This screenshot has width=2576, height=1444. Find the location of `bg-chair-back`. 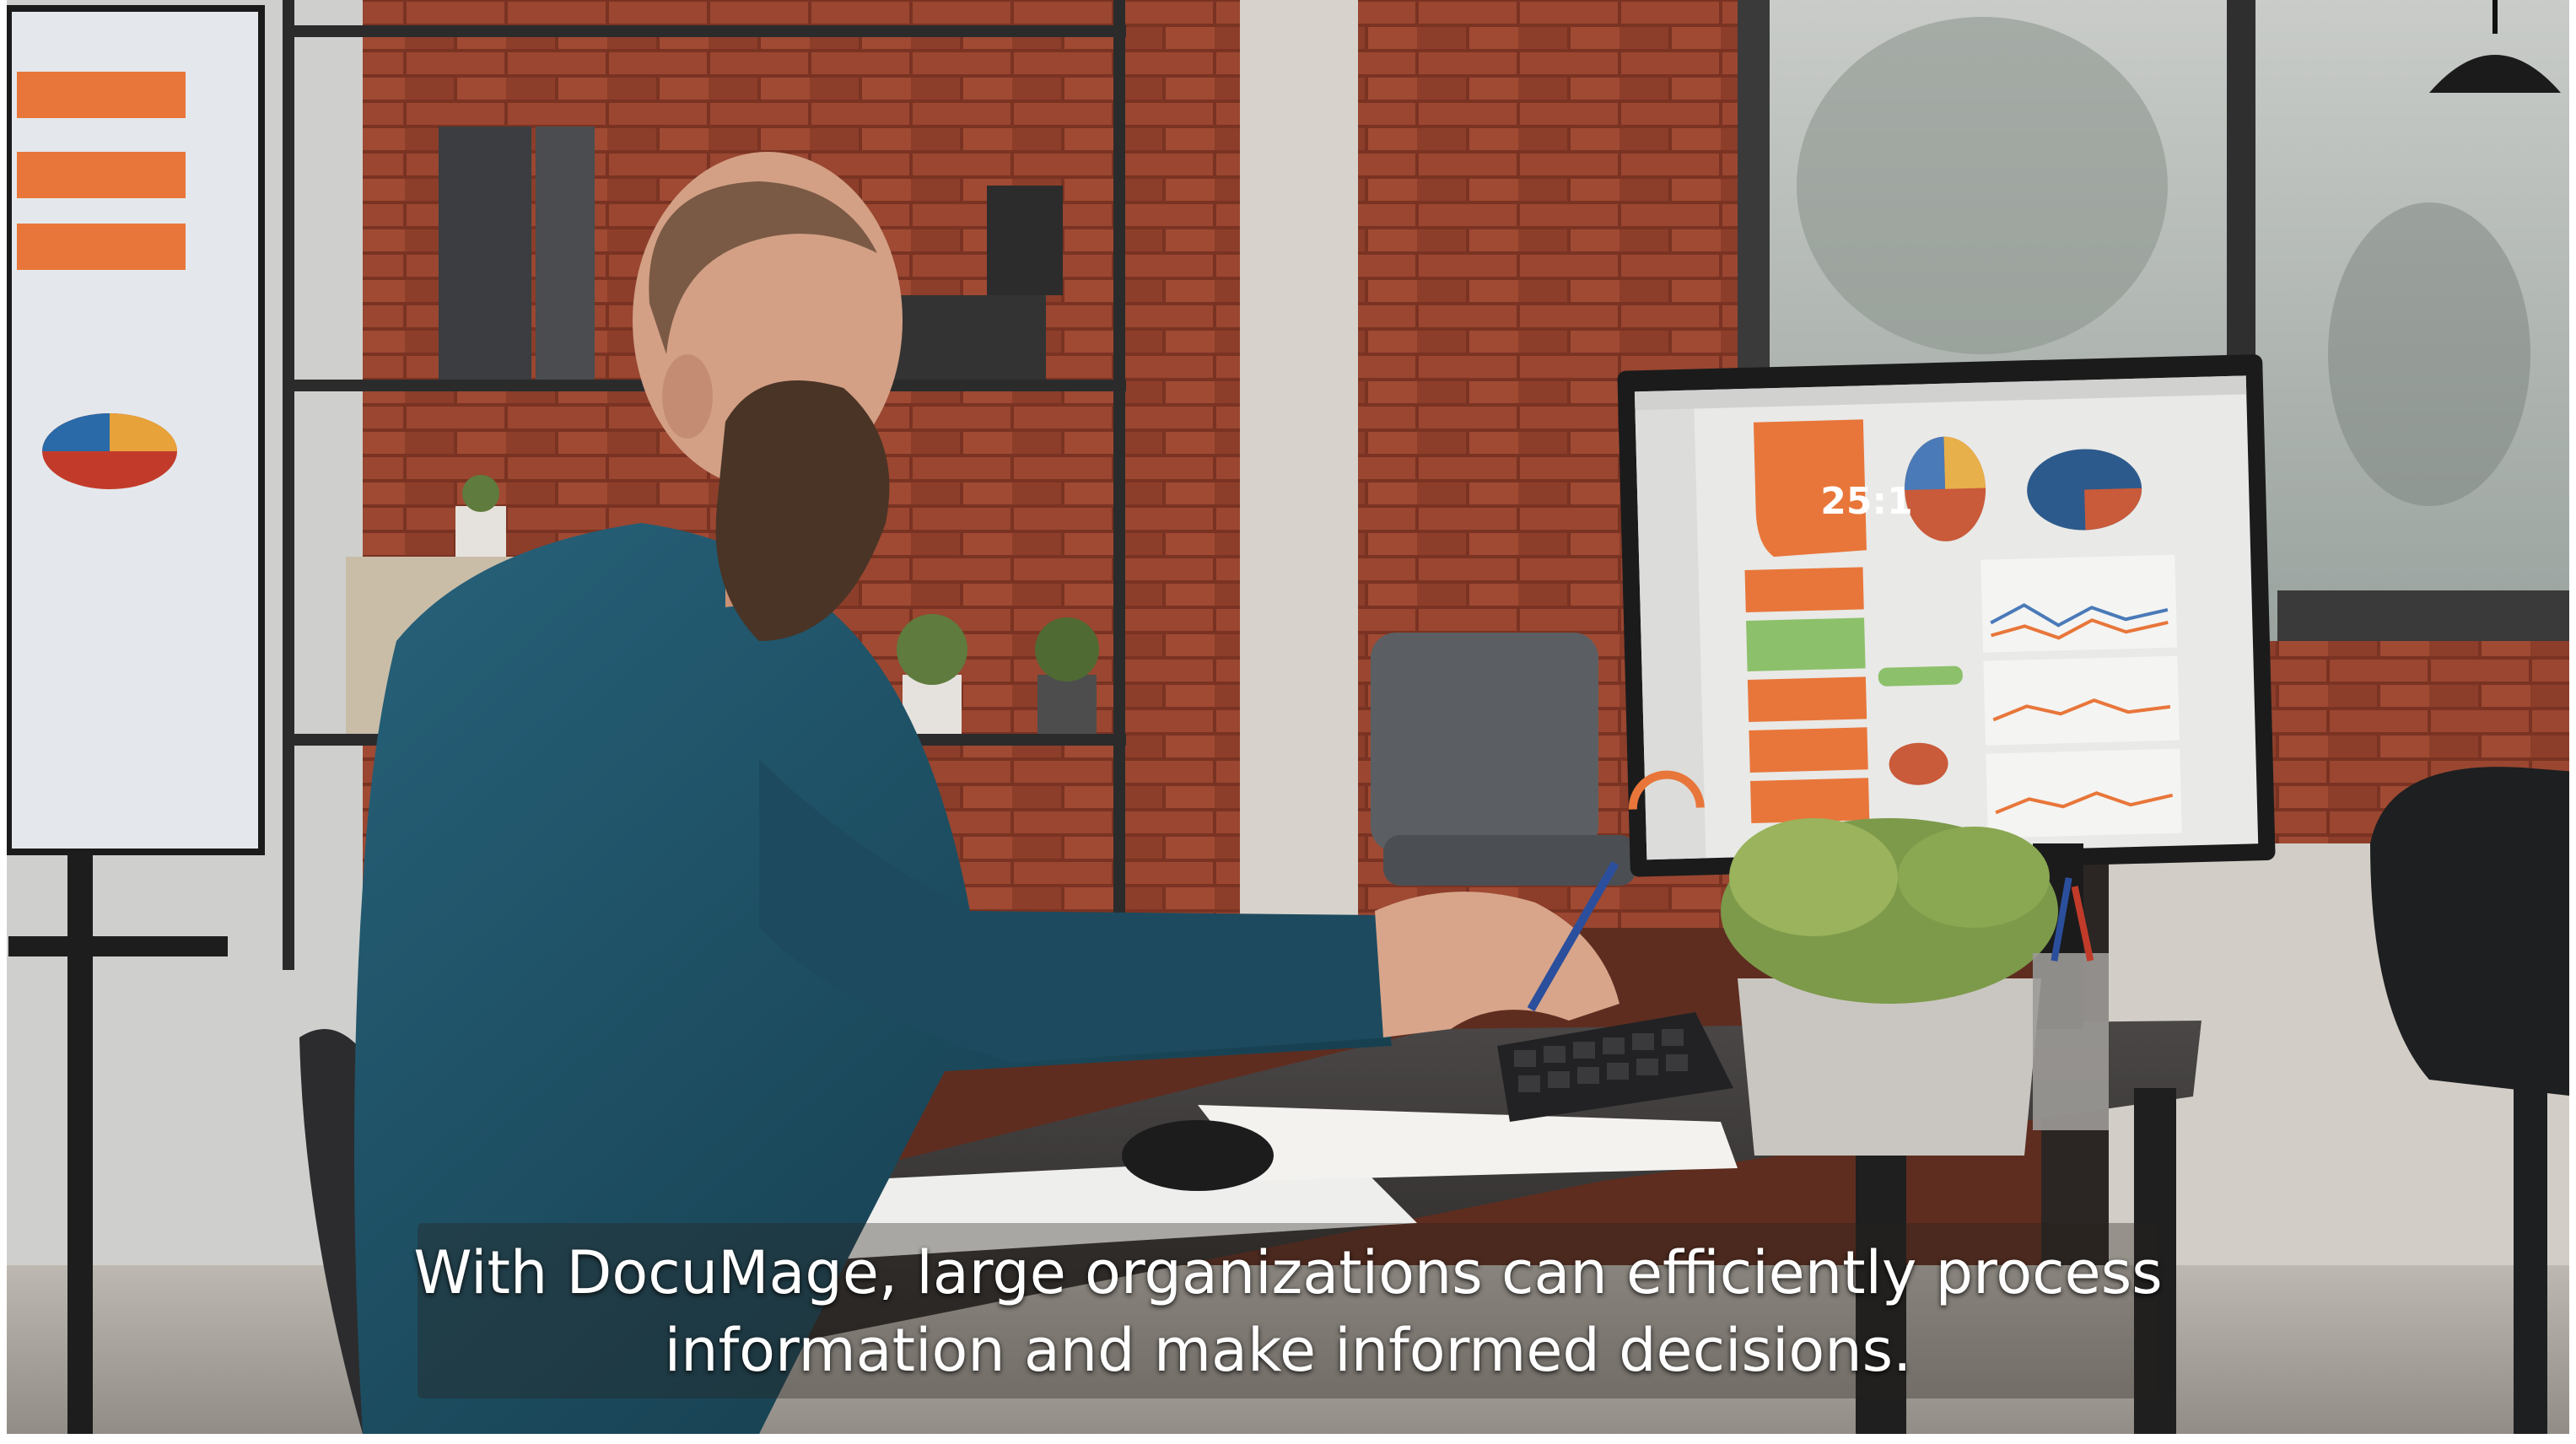

bg-chair-back is located at coordinates (1484, 742).